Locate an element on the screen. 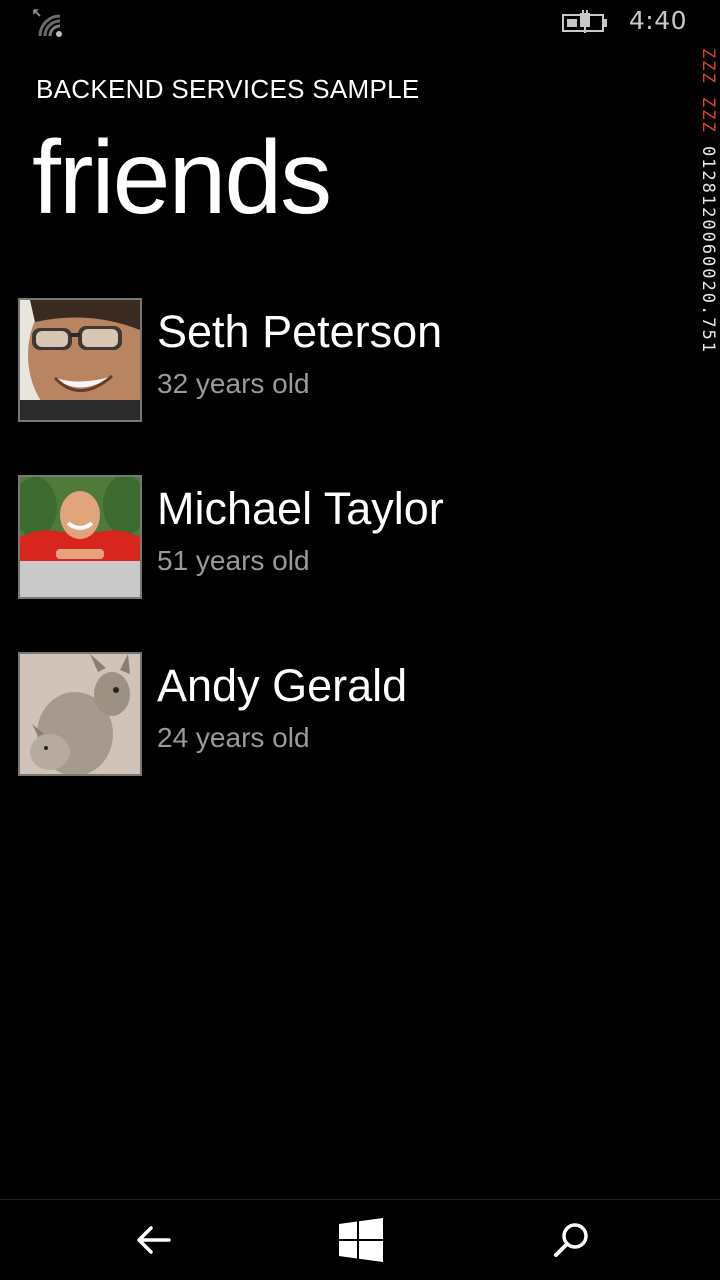 The image size is (720, 1280). friend-item-seth-peterson: Seth Peterson 32 years old is located at coordinates (348, 360).